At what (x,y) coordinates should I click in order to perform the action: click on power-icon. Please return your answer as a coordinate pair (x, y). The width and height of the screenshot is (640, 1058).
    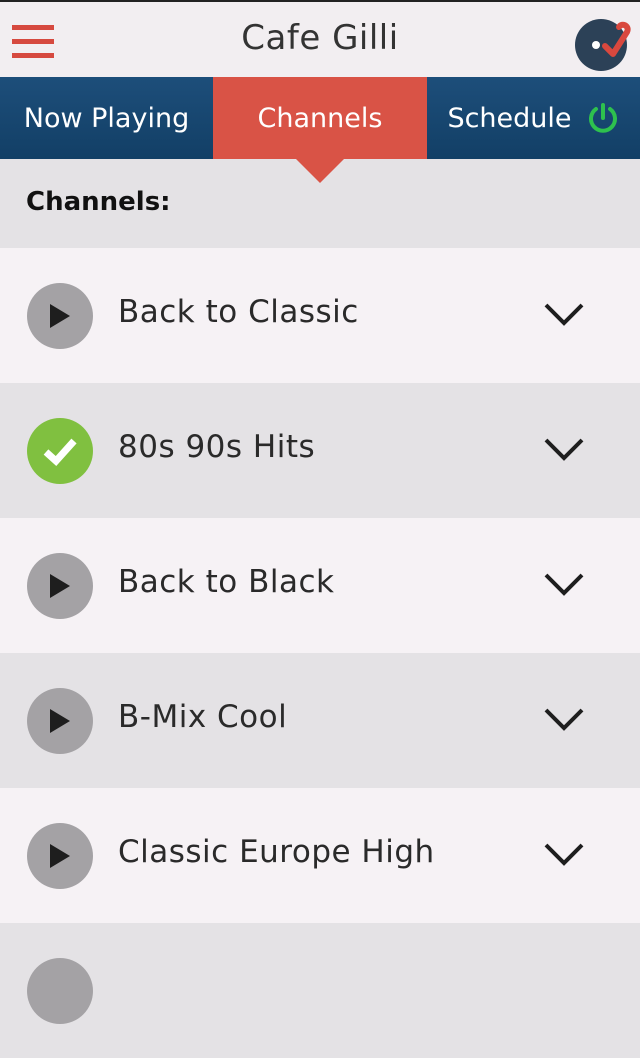
    Looking at the image, I should click on (603, 118).